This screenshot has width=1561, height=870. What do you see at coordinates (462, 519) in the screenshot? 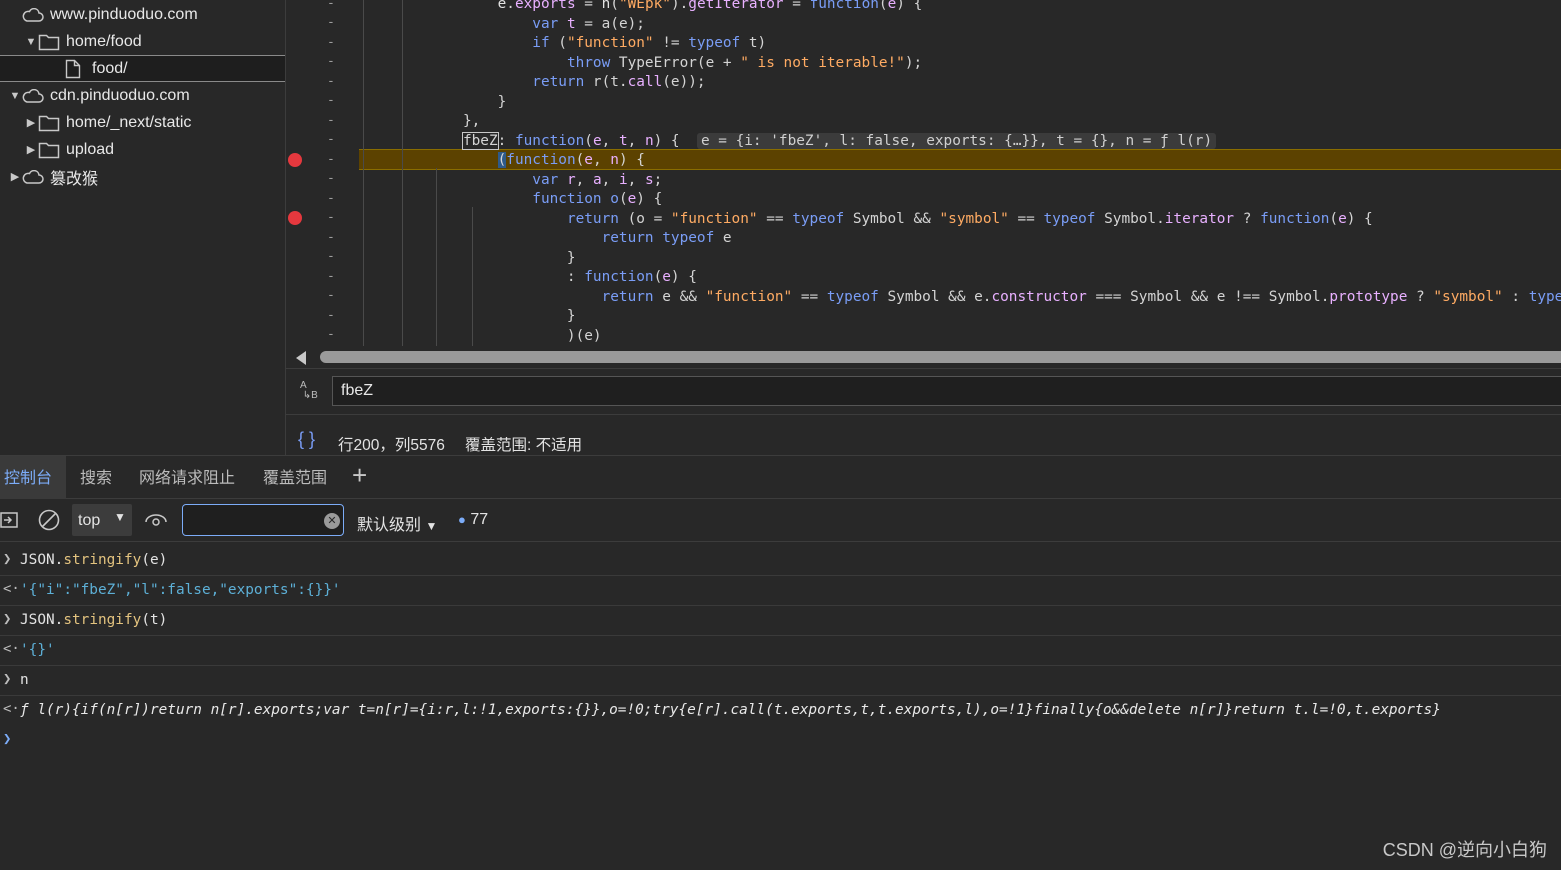
I see `message-icon: ●` at bounding box center [462, 519].